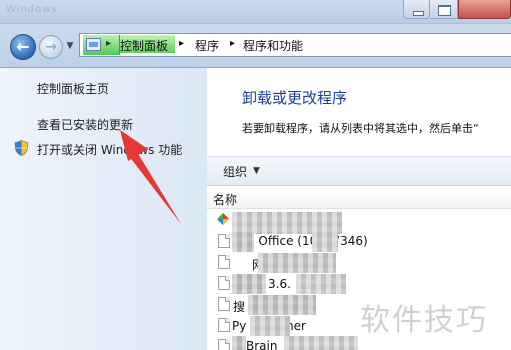 The height and width of the screenshot is (350, 511). Describe the element at coordinates (32, 9) in the screenshot. I see `window-title: Windows` at that location.